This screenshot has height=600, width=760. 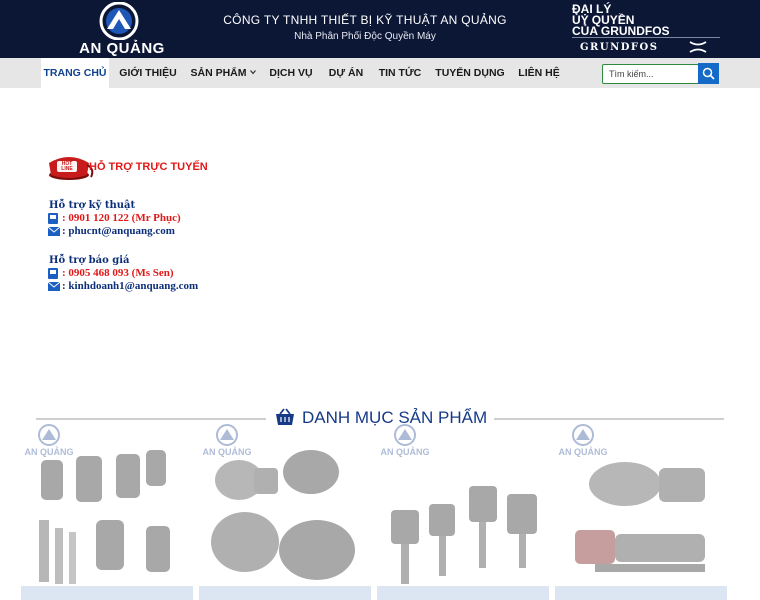 I want to click on section-divider-right, so click(x=609, y=419).